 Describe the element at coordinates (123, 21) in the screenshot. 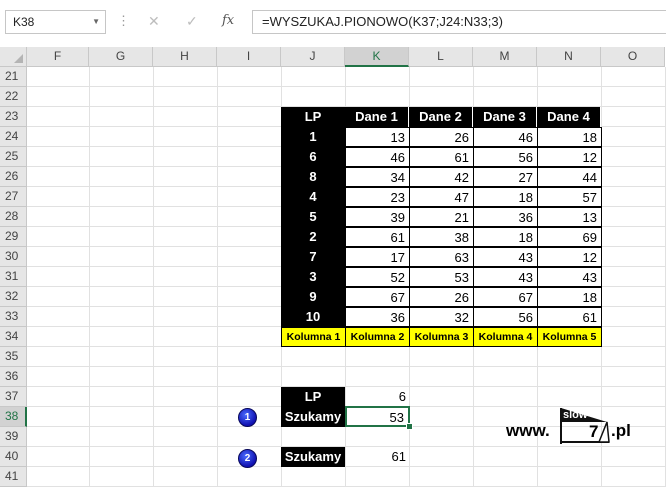

I see `more-options-icon: ⋮` at that location.